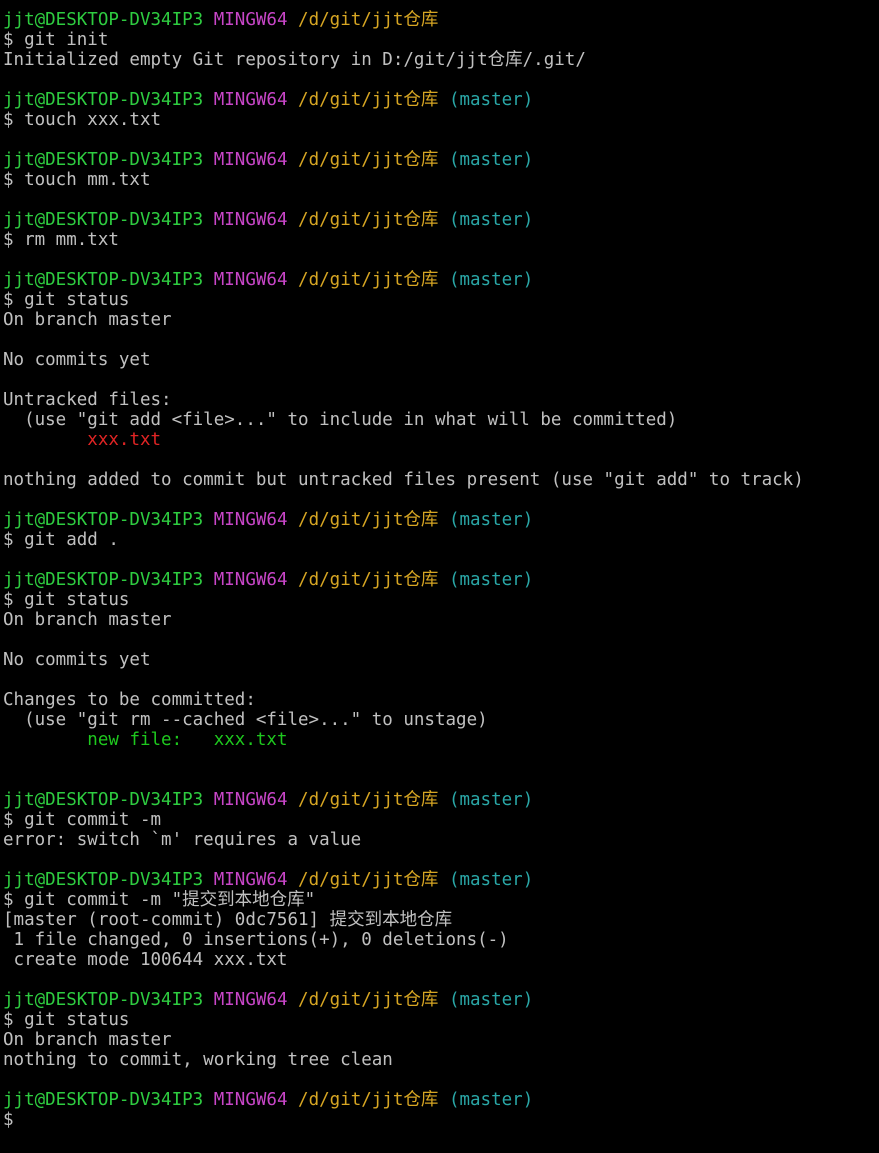 Image resolution: width=879 pixels, height=1153 pixels. What do you see at coordinates (441, 20) in the screenshot?
I see `terminal-line-prompt: jjt@DESKTOP-DV34IP3 MINGW64 /d/git/jjt仓库` at bounding box center [441, 20].